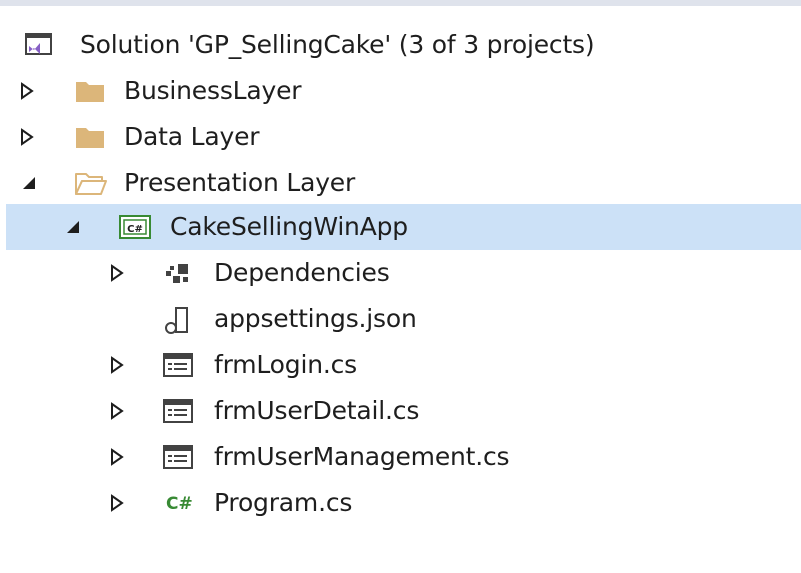 The height and width of the screenshot is (573, 801). Describe the element at coordinates (176, 273) in the screenshot. I see `dependencies-icon` at that location.